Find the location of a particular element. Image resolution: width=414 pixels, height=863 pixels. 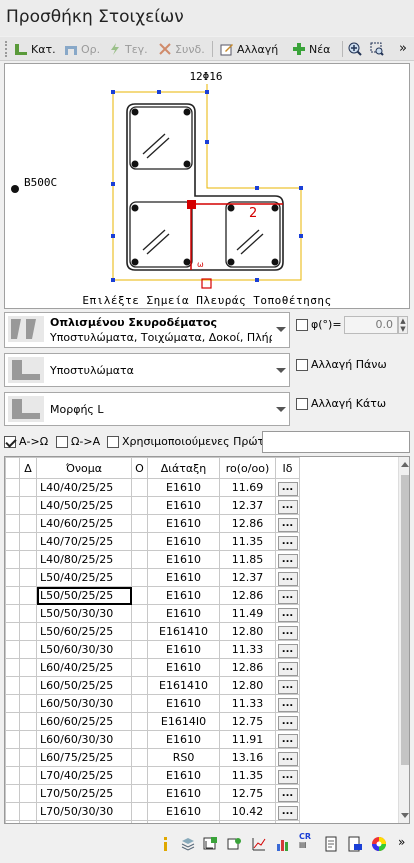

nea-button: Νέα is located at coordinates (311, 49).